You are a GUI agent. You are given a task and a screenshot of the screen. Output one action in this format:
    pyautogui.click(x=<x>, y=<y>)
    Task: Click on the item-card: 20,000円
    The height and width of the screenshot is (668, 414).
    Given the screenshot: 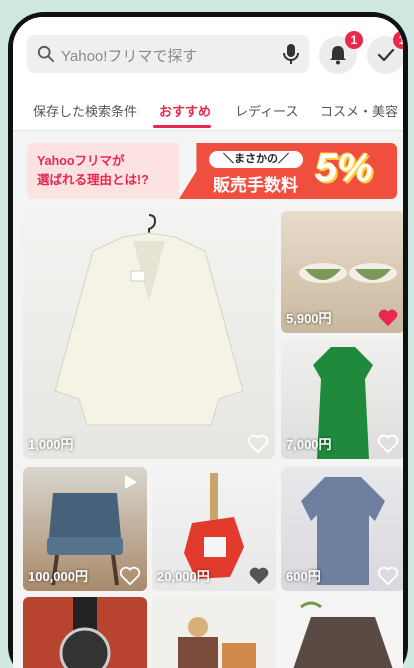 What is the action you would take?
    pyautogui.click(x=214, y=529)
    